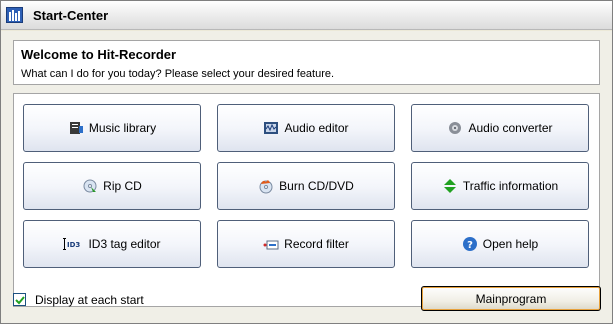 The image size is (613, 324). I want to click on window-title: Start-Center, so click(71, 15).